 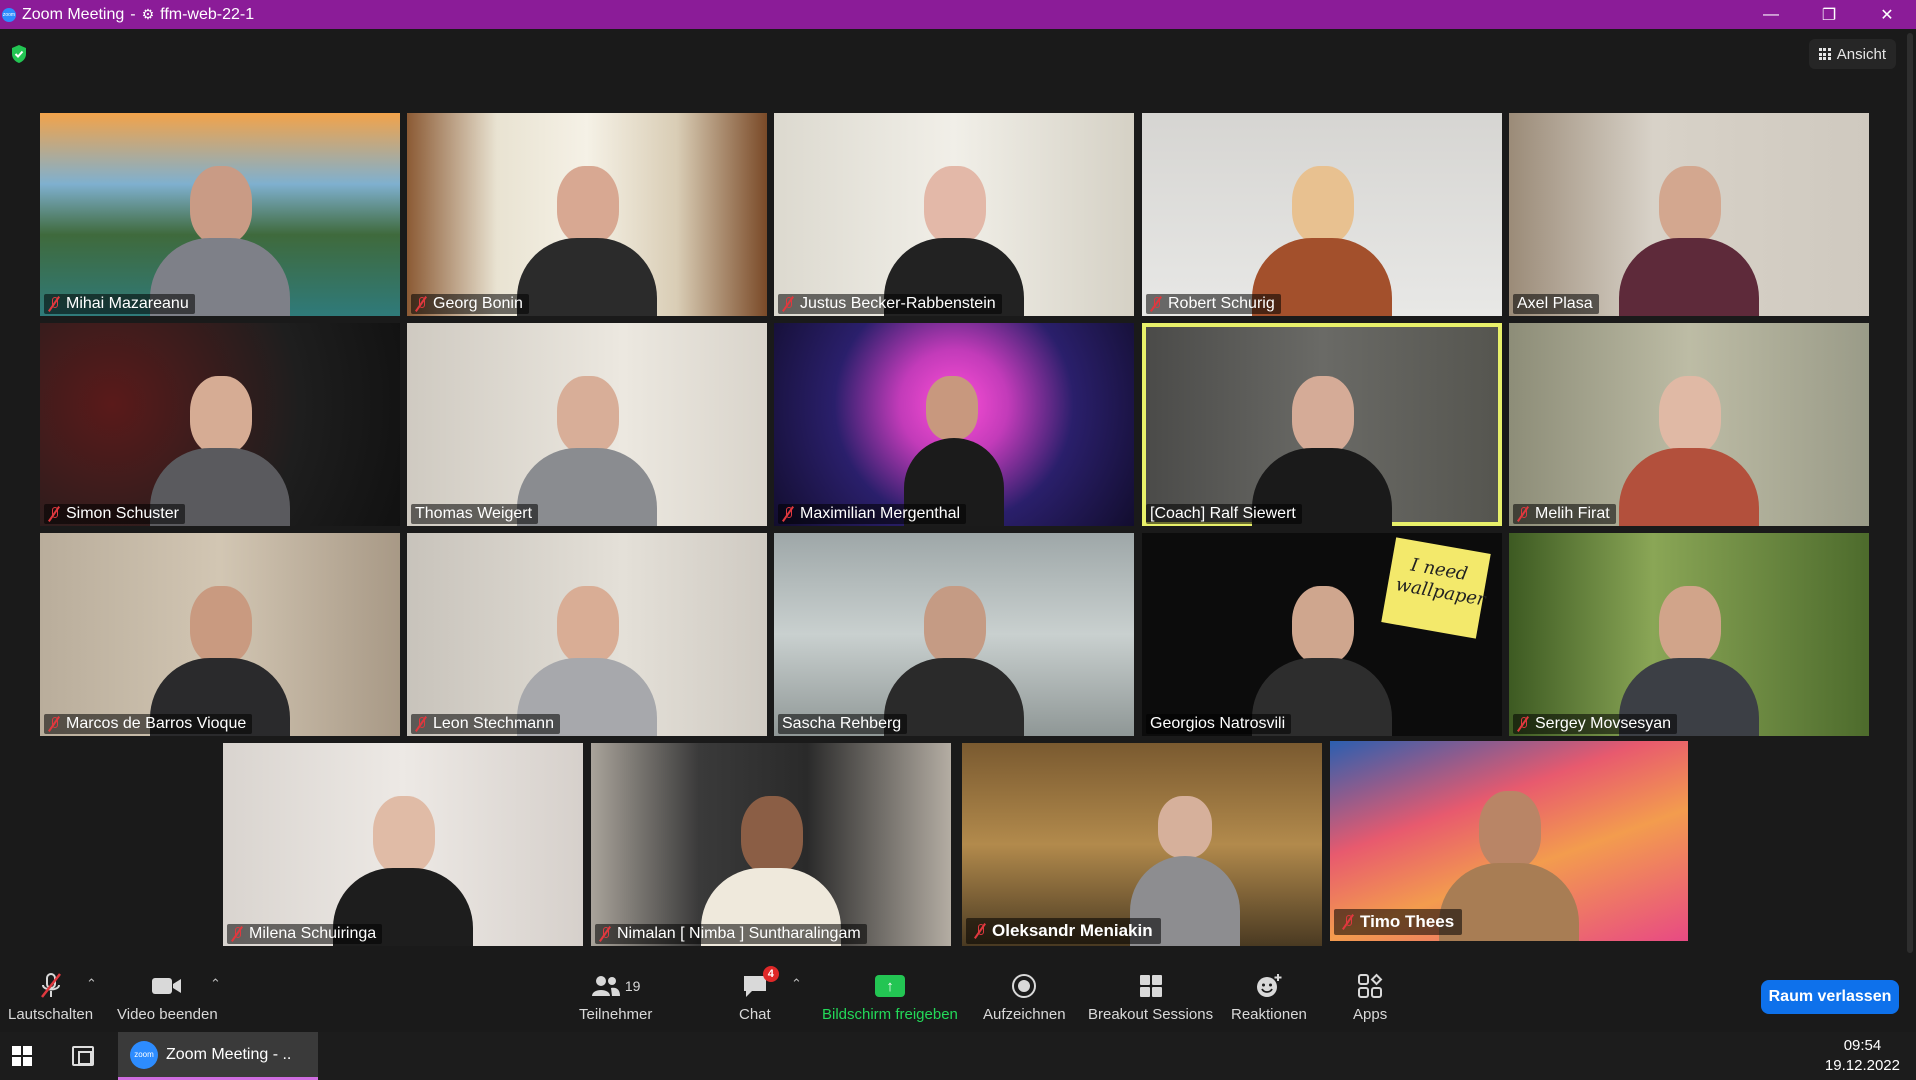 I want to click on video-tile: Mihai Mazareanu, so click(x=220, y=214).